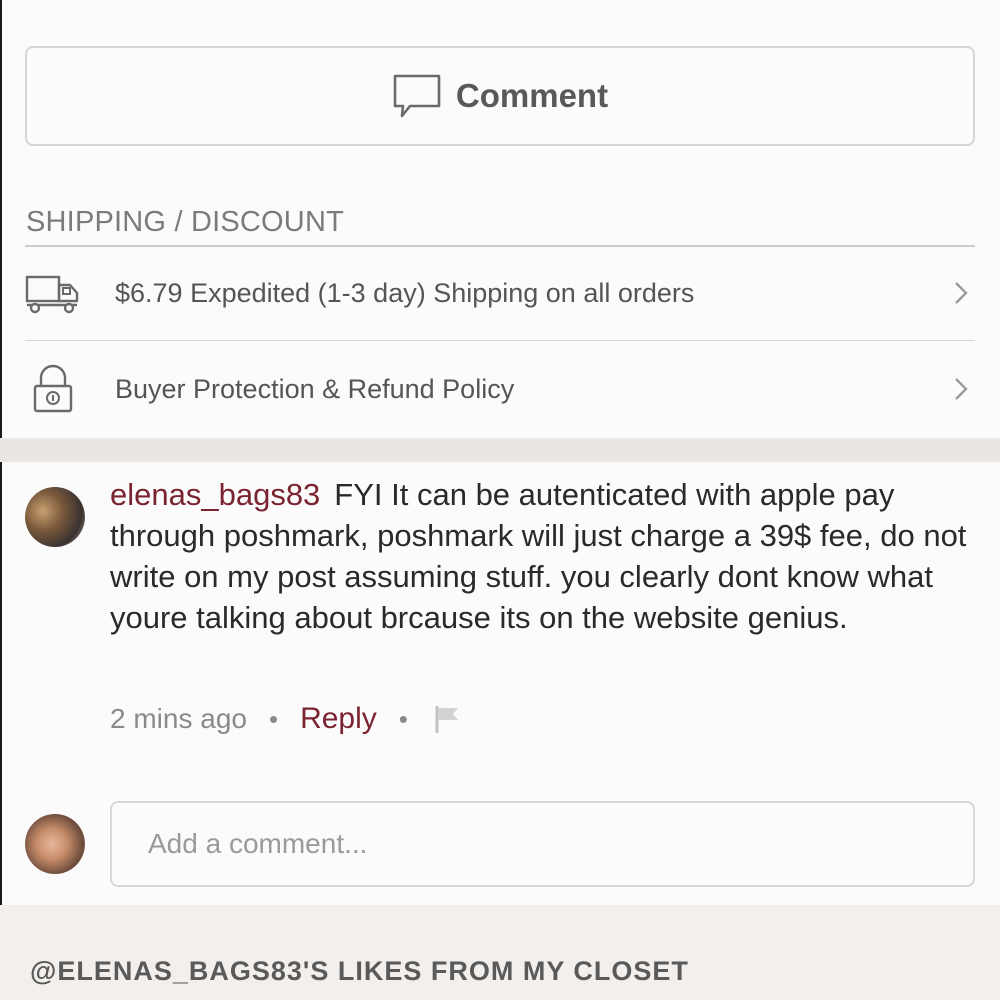 The width and height of the screenshot is (1000, 1000). What do you see at coordinates (55, 517) in the screenshot?
I see `commenter-avatar` at bounding box center [55, 517].